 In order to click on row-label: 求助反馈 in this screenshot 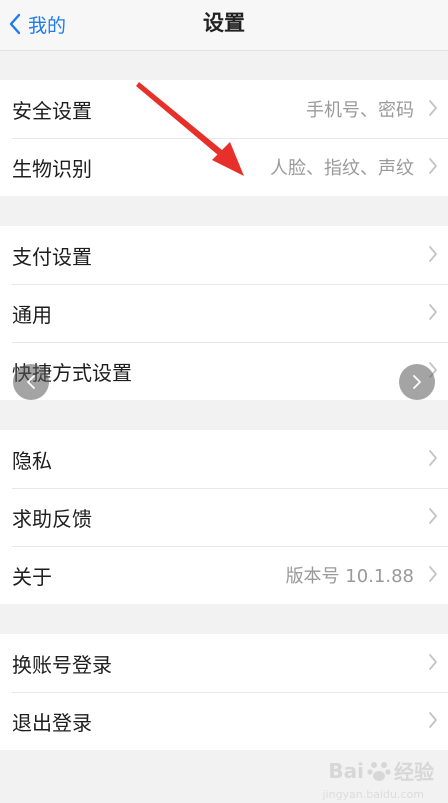, I will do `click(52, 518)`.